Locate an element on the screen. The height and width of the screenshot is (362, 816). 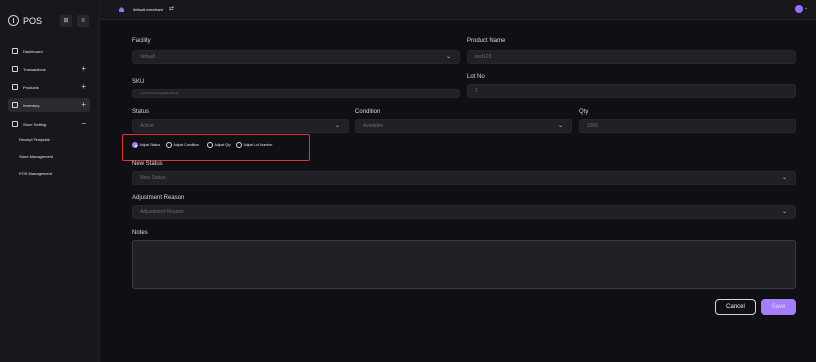
sidebar-item-label: Store Setting is located at coordinates (35, 124).